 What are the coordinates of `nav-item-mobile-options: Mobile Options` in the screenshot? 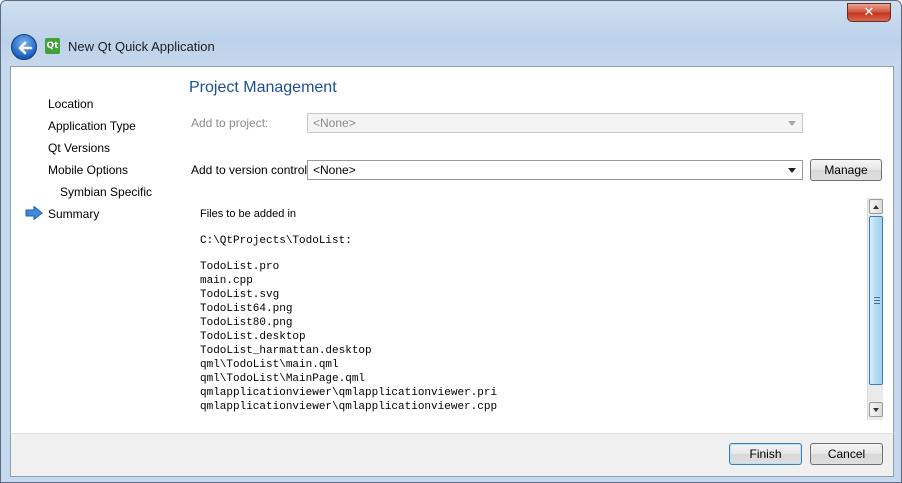 It's located at (88, 170).